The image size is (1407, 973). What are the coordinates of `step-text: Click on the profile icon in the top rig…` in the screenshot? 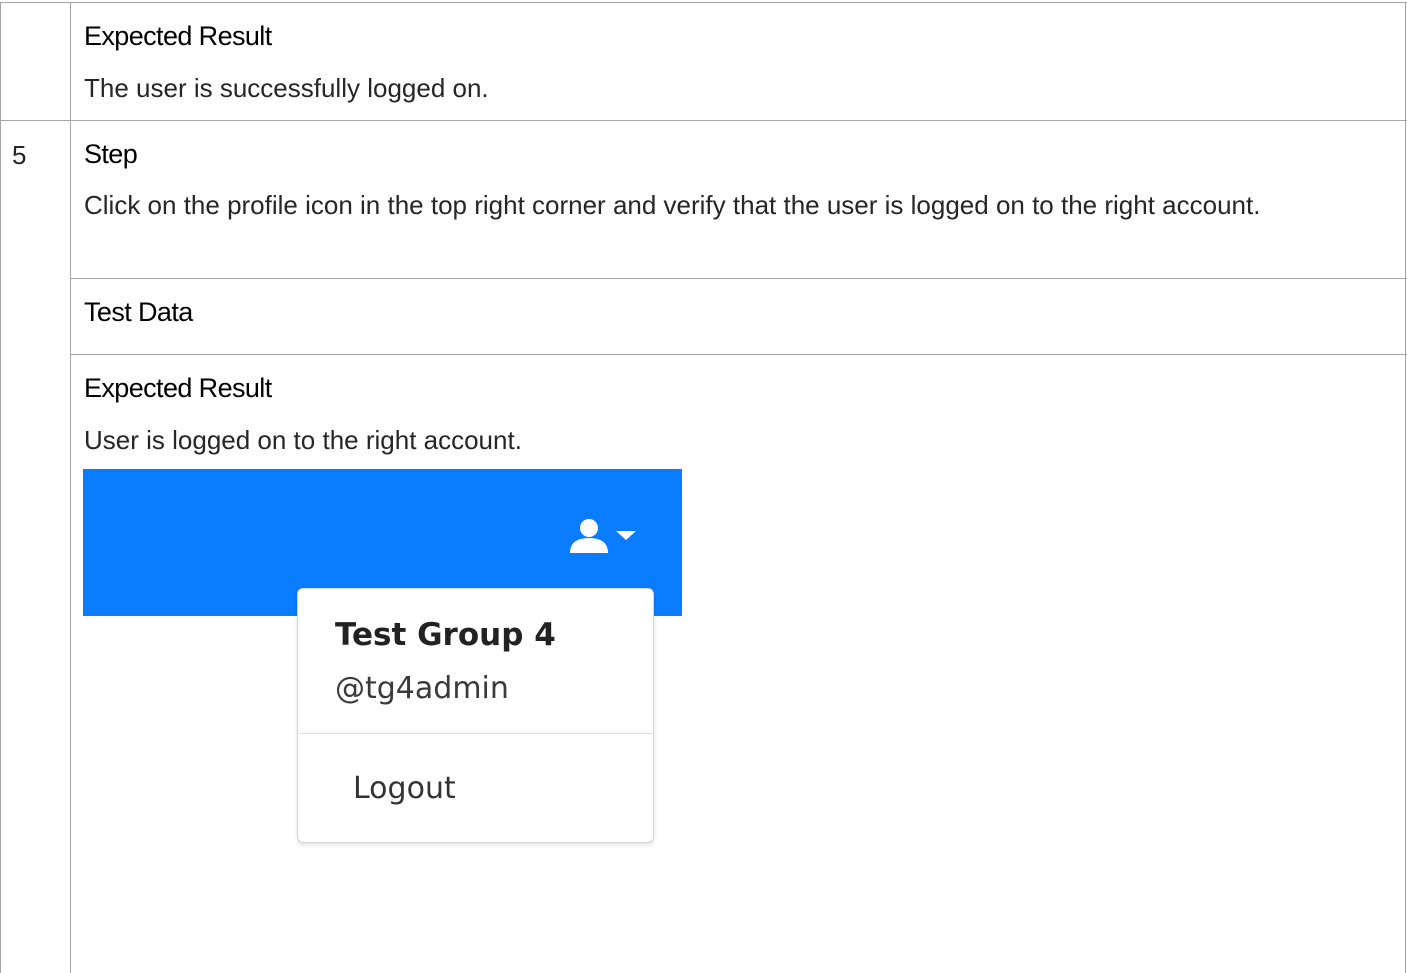 It's located at (672, 205).